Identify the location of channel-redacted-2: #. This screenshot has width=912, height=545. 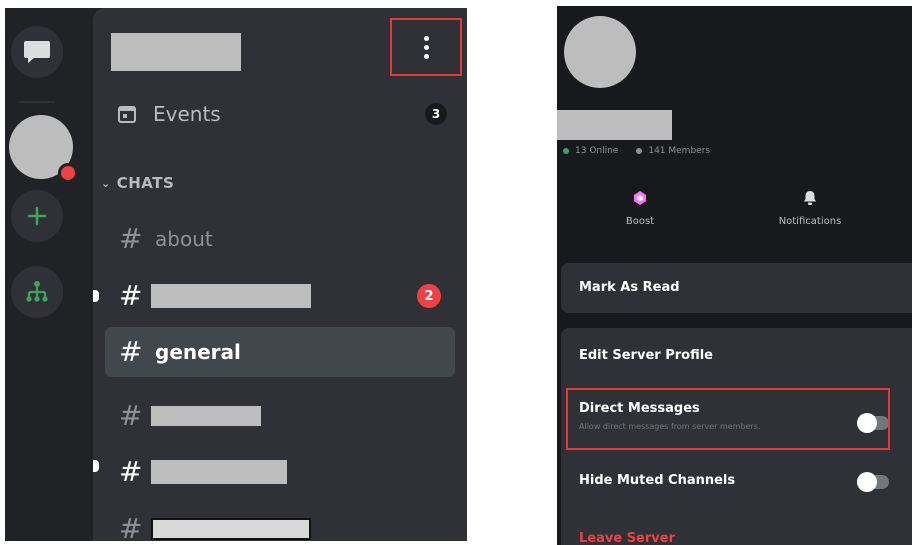
(280, 416).